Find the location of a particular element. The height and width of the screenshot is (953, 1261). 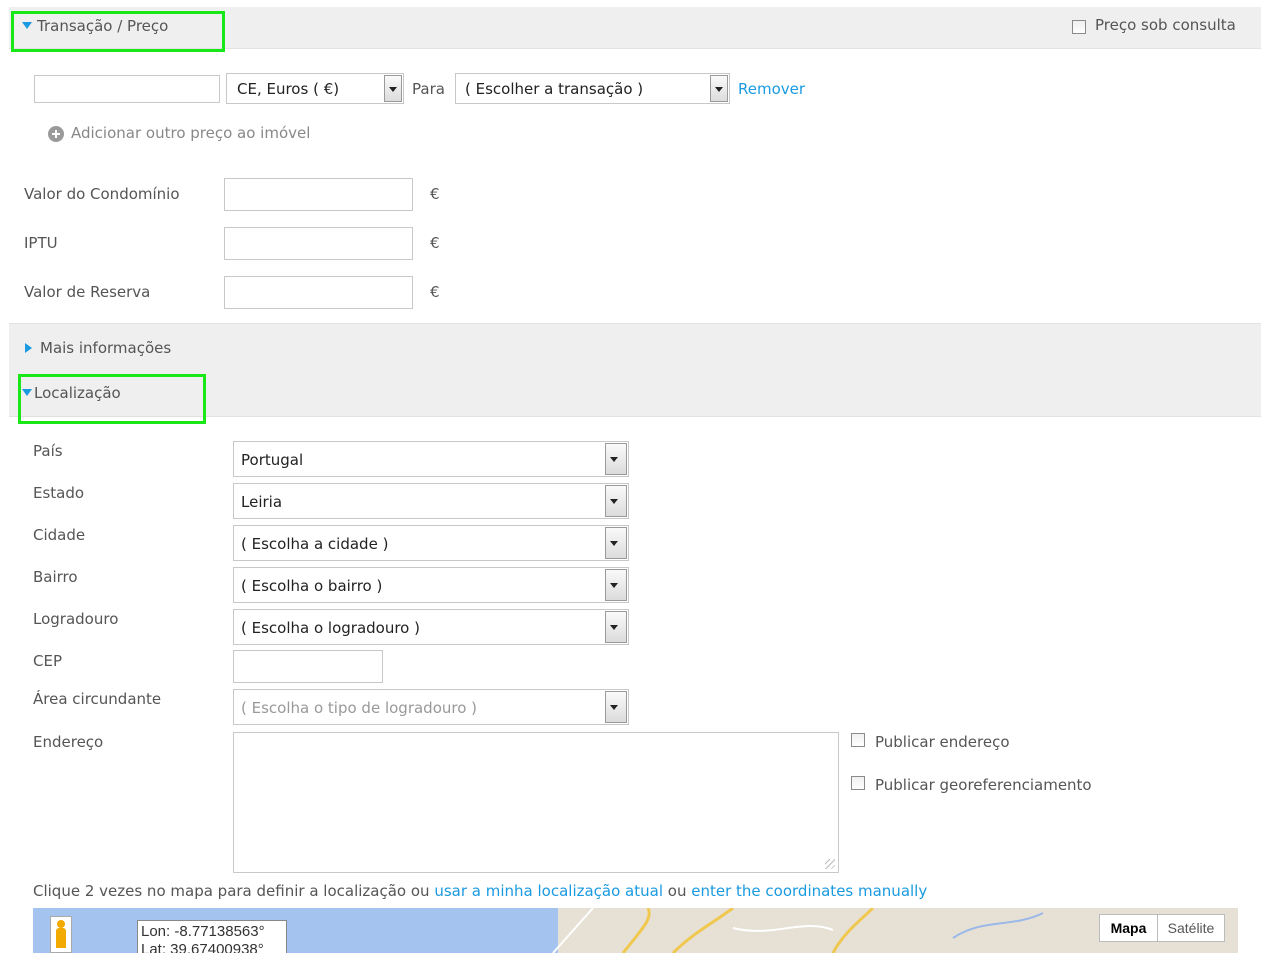

collapse-arrow-icon is located at coordinates (28, 347).